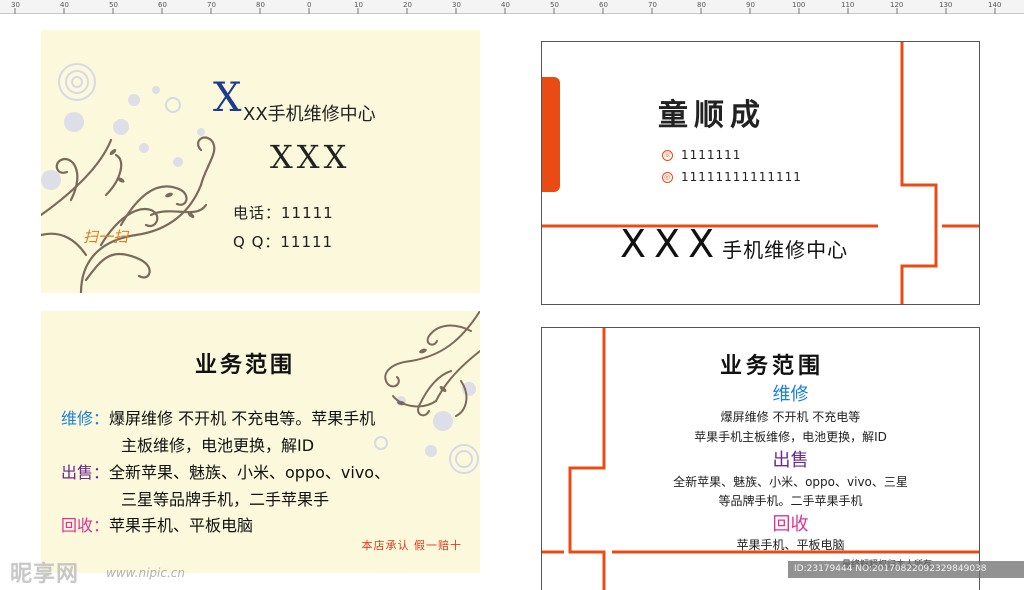 Image resolution: width=1024 pixels, height=590 pixels. What do you see at coordinates (790, 460) in the screenshot?
I see `sale-label: 出售` at bounding box center [790, 460].